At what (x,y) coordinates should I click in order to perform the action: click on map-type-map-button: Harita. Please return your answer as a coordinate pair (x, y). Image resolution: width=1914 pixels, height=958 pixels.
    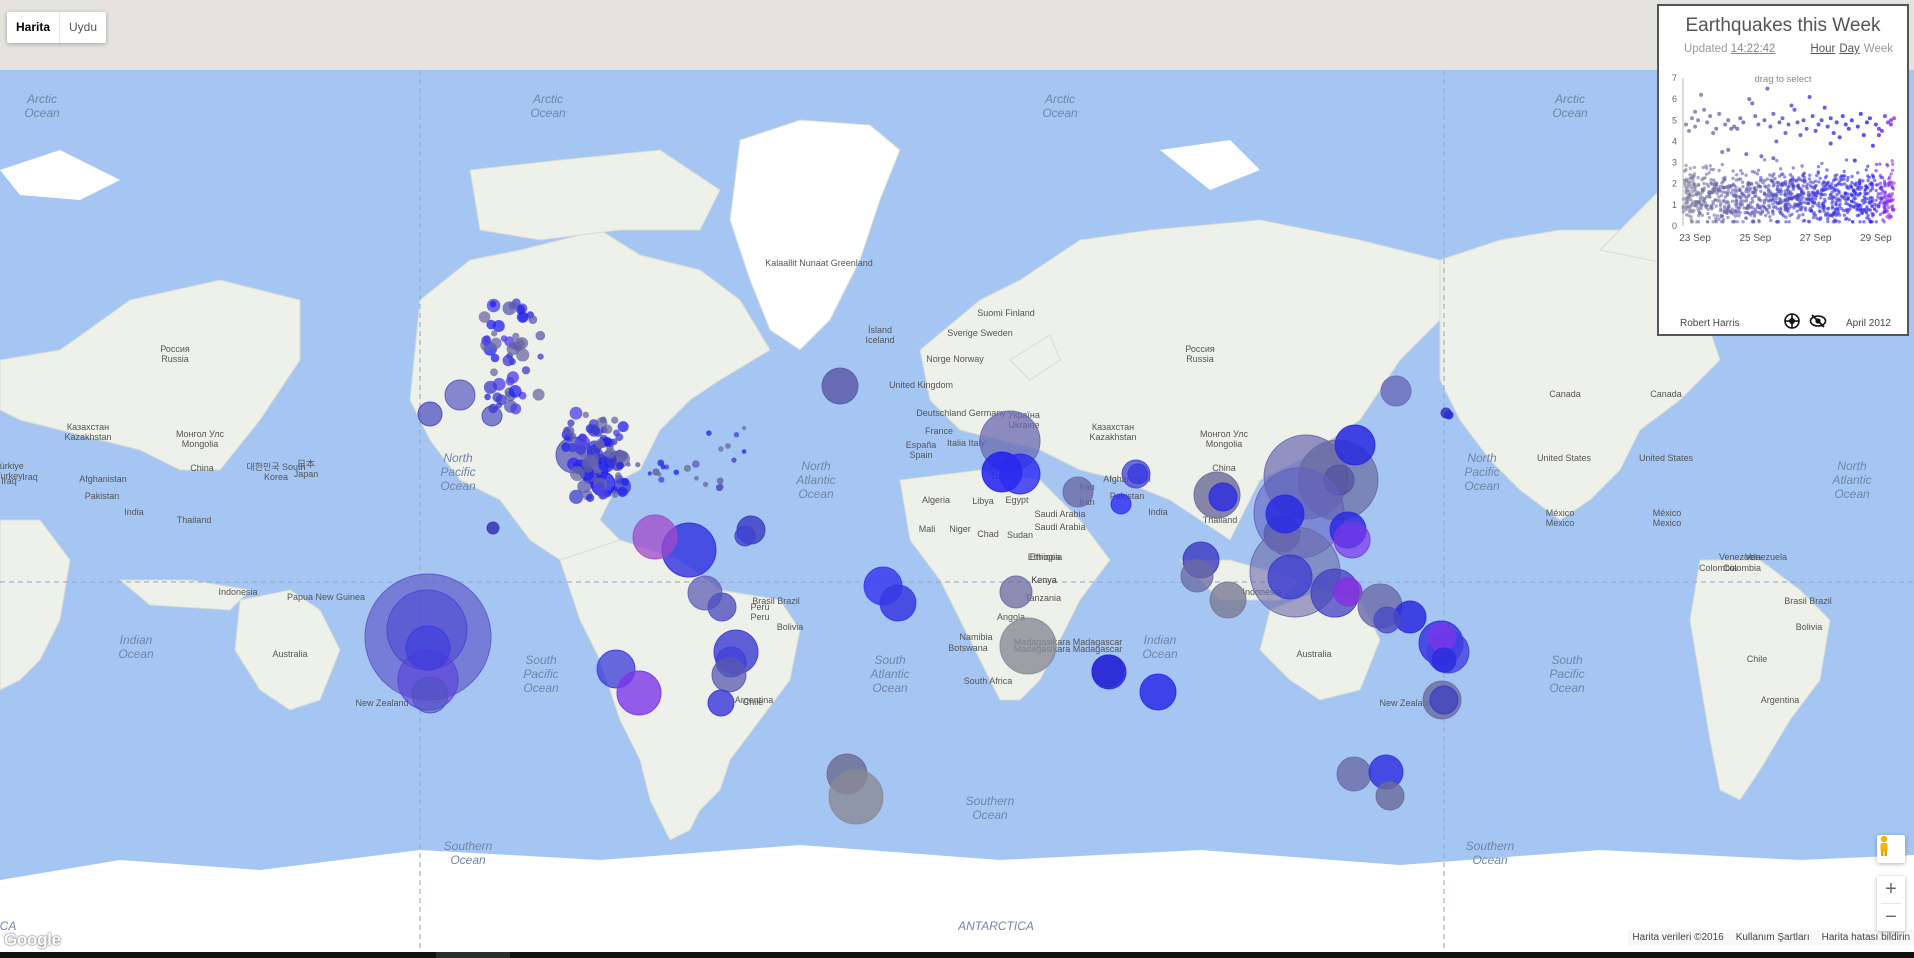
    Looking at the image, I should click on (34, 27).